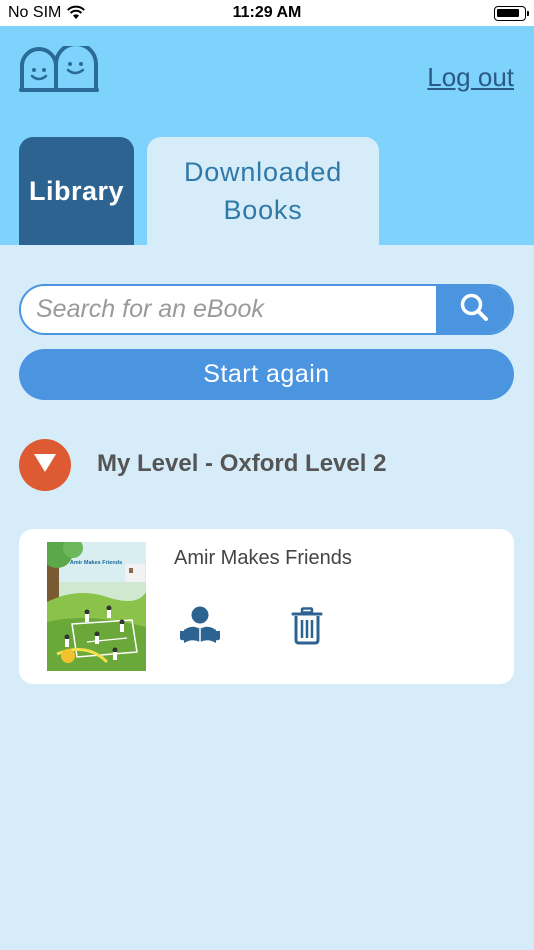 The image size is (534, 950). I want to click on start-again-label: Start again, so click(266, 374).